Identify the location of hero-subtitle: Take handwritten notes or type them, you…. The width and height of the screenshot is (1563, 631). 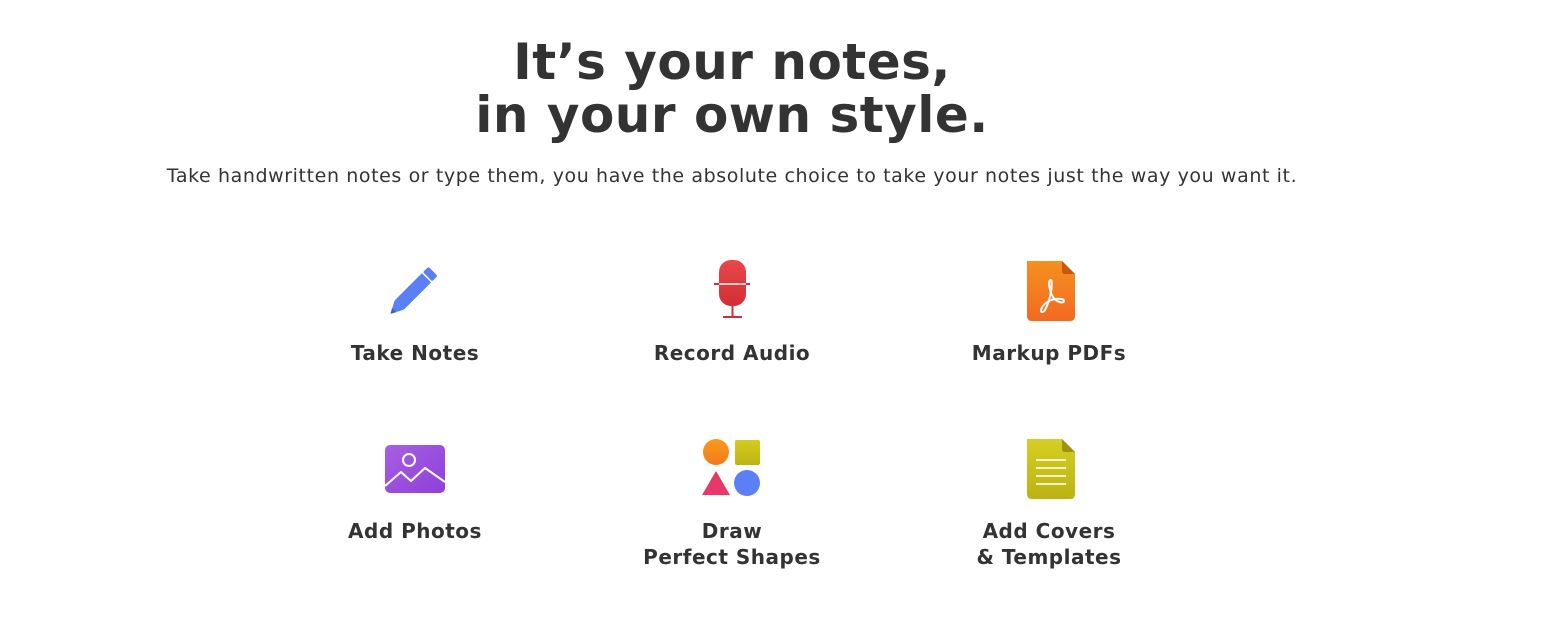
(732, 176).